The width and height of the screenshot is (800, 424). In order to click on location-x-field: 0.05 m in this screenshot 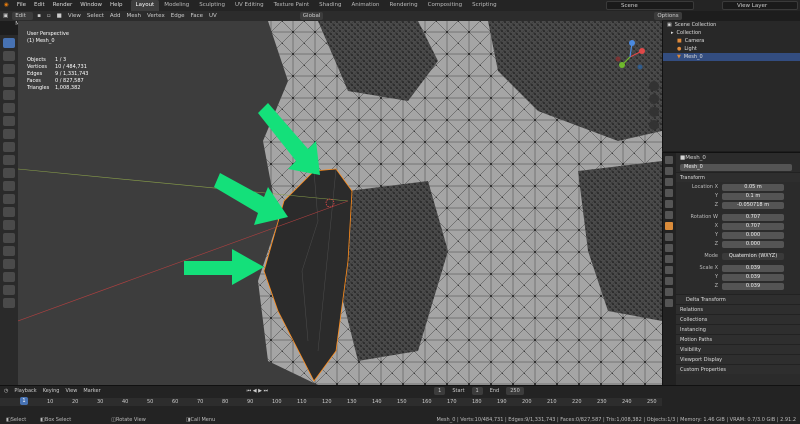, I will do `click(753, 187)`.